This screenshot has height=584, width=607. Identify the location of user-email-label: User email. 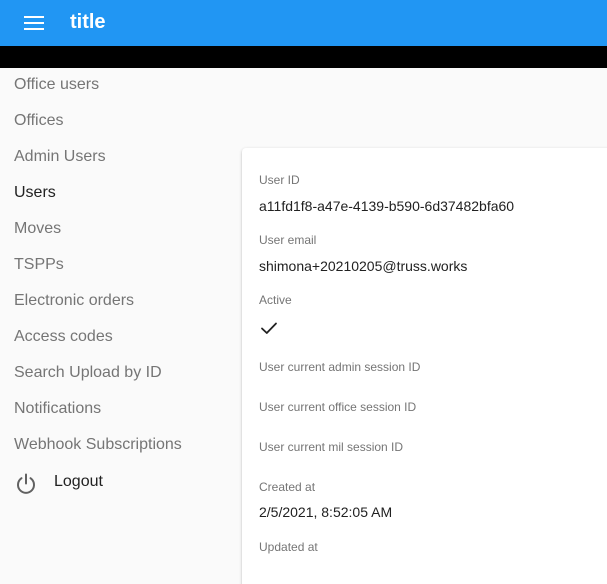
(288, 240).